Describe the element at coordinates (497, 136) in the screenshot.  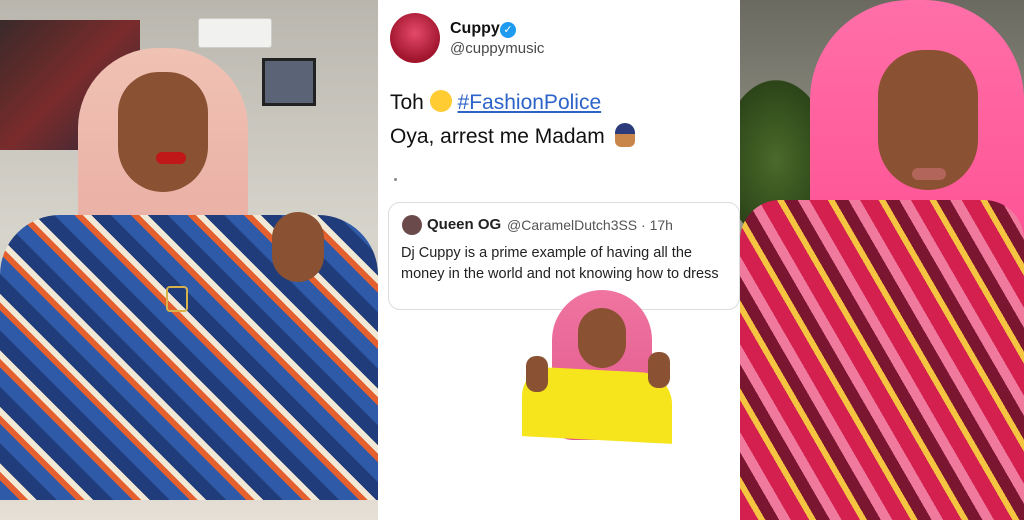
I see `tweet-line-2-text: Oya, arrest me Madam` at that location.